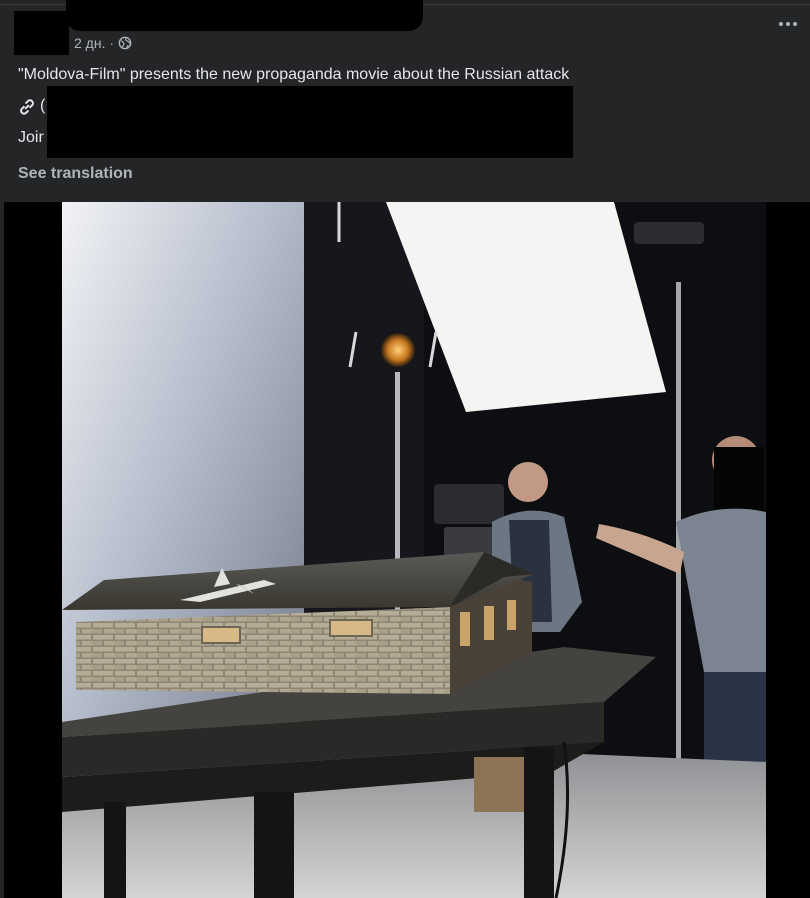 Image resolution: width=810 pixels, height=898 pixels. What do you see at coordinates (42, 106) in the screenshot?
I see `post-link-text: (` at bounding box center [42, 106].